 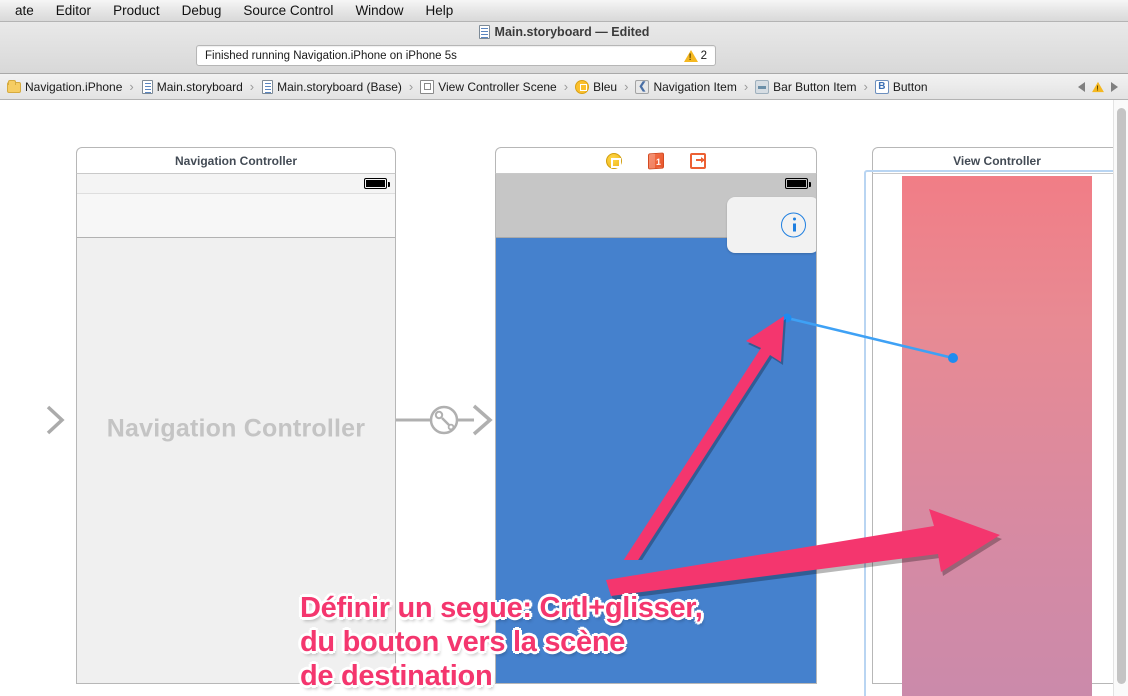 What do you see at coordinates (1081, 86) in the screenshot?
I see `triangle-left-icon` at bounding box center [1081, 86].